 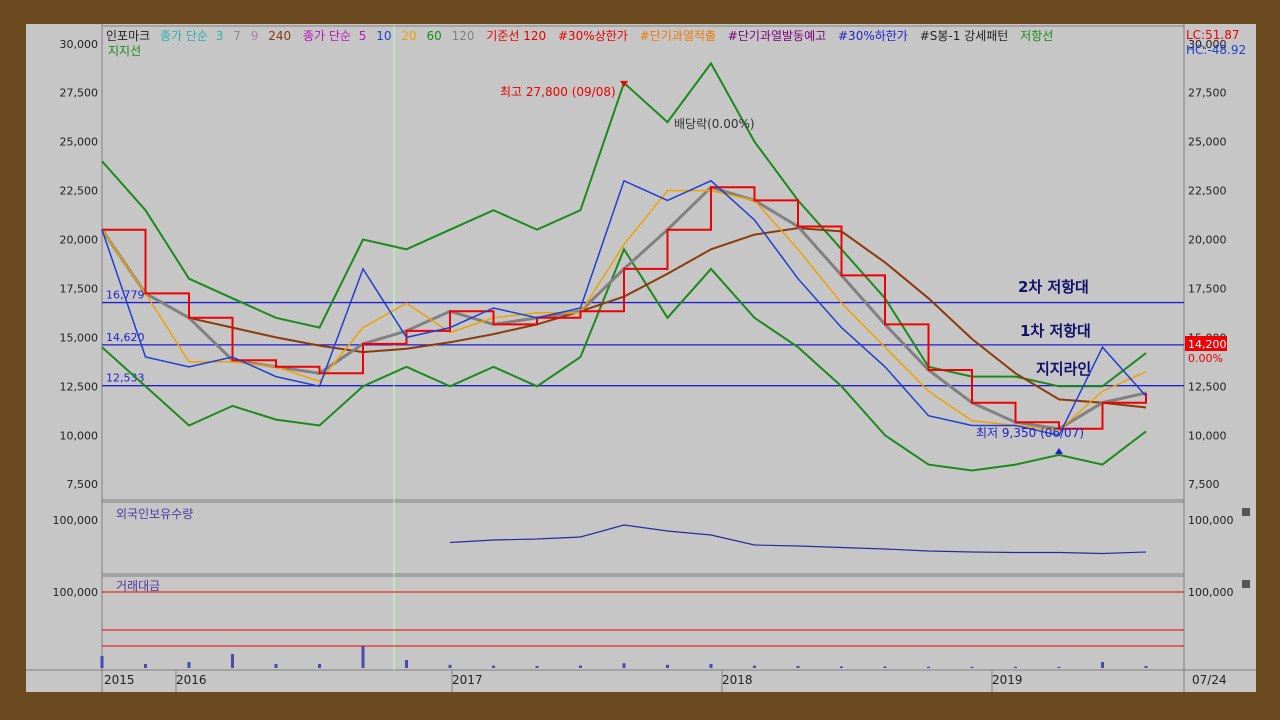 I want to click on date-label: 07/24, so click(x=1209, y=680).